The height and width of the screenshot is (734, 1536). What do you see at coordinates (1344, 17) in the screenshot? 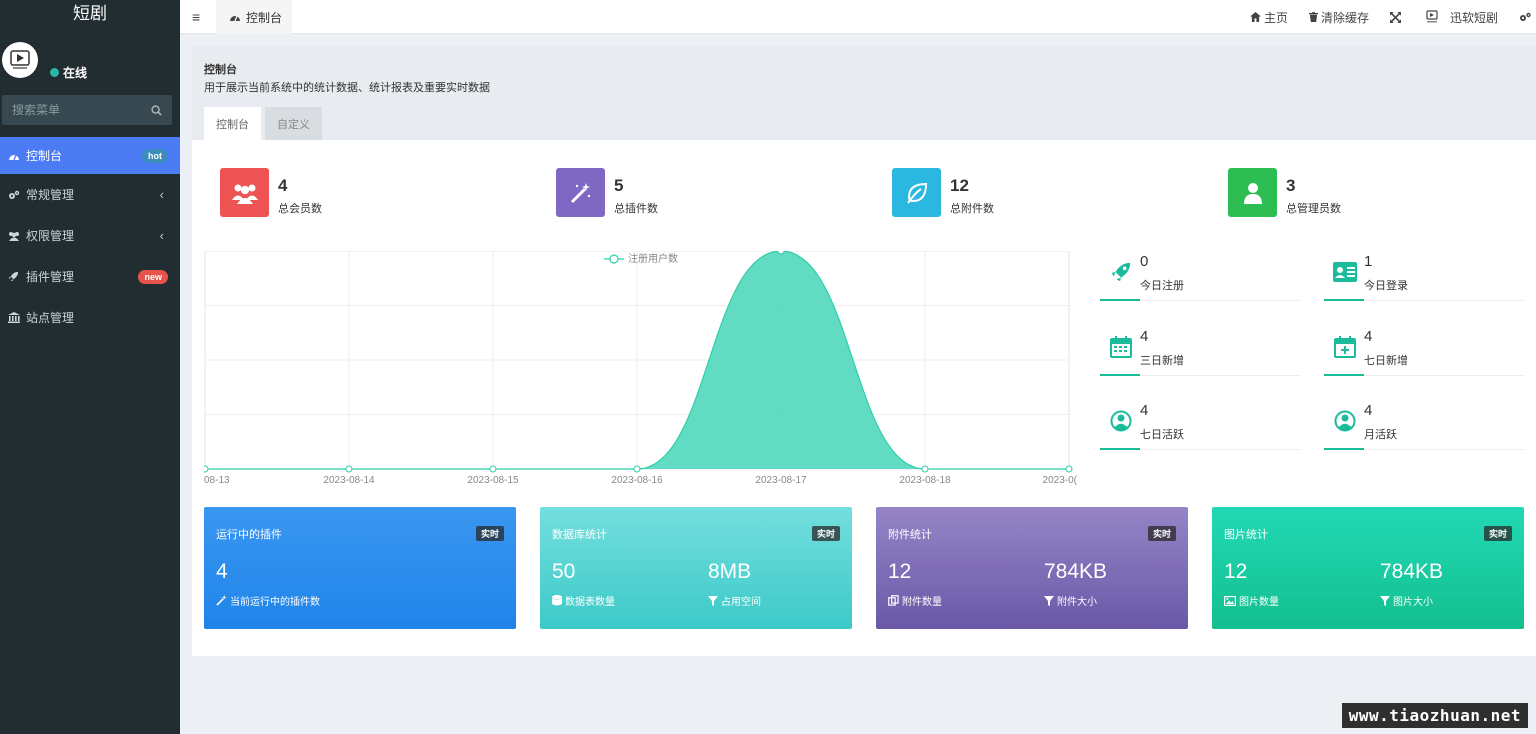
I see `clear-cache-label: 清除缓存` at bounding box center [1344, 17].